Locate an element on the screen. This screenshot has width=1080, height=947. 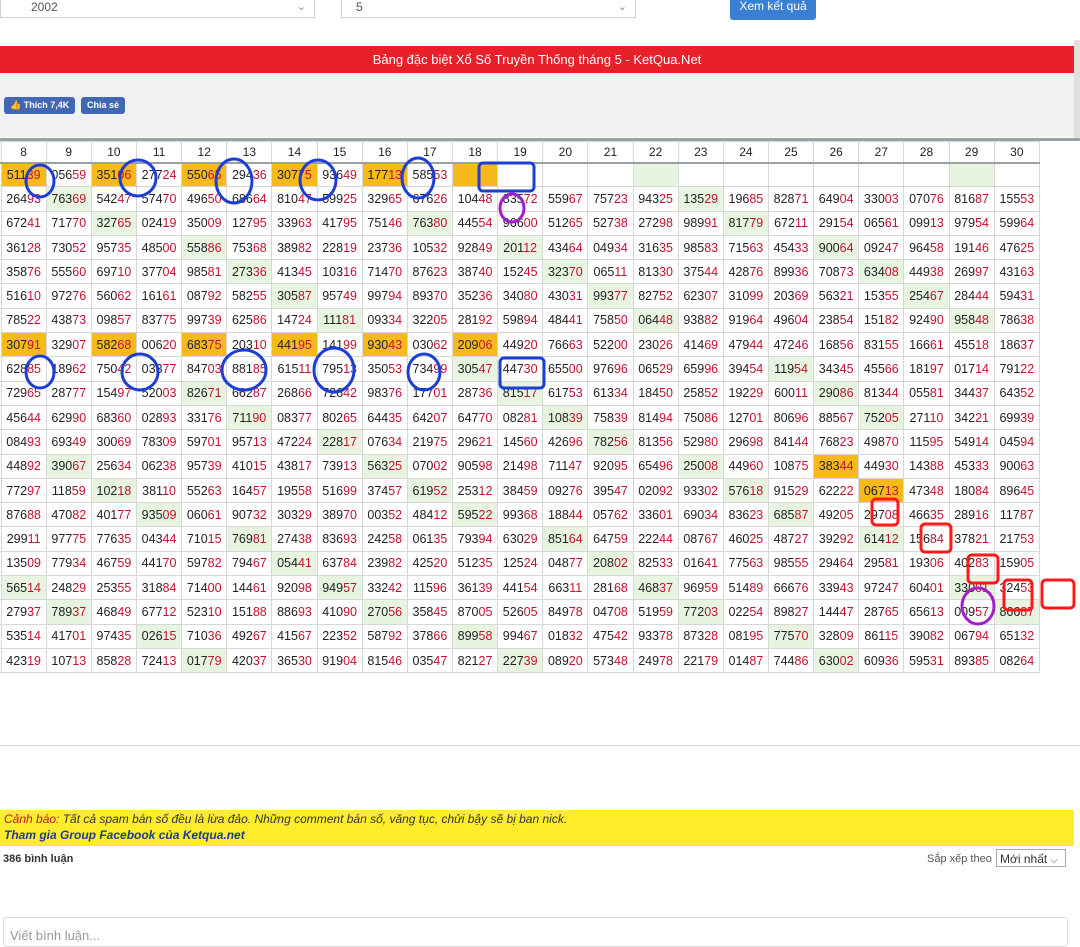
result-cell: 44554 is located at coordinates (475, 223).